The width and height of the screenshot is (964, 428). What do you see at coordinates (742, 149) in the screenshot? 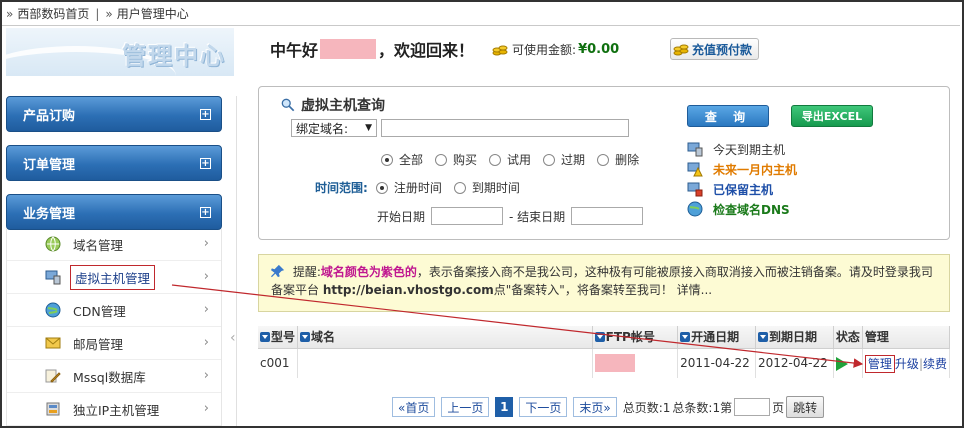
I see `quick-link-today-expire: 今天到期主机` at bounding box center [742, 149].